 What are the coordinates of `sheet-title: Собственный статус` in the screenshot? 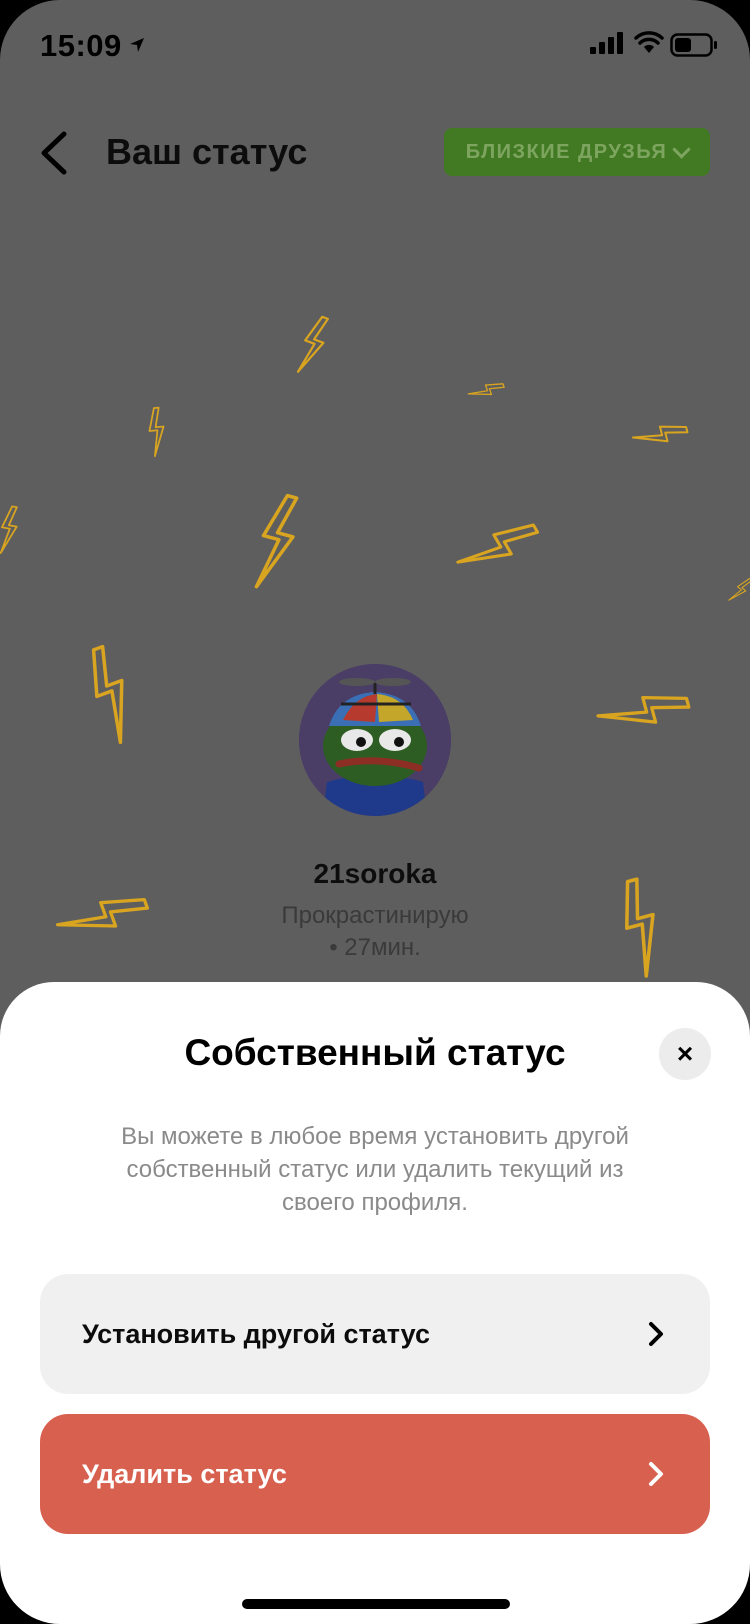 It's located at (375, 1052).